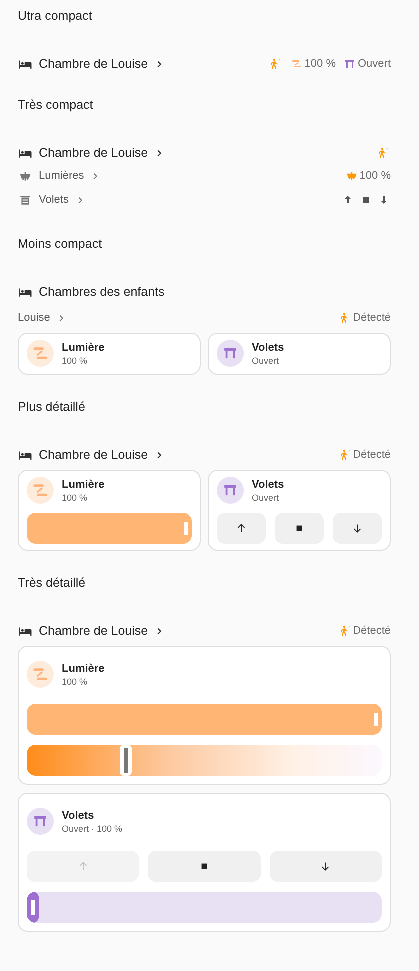 This screenshot has height=971, width=419. What do you see at coordinates (241, 528) in the screenshot?
I see `arrow-up-icon` at bounding box center [241, 528].